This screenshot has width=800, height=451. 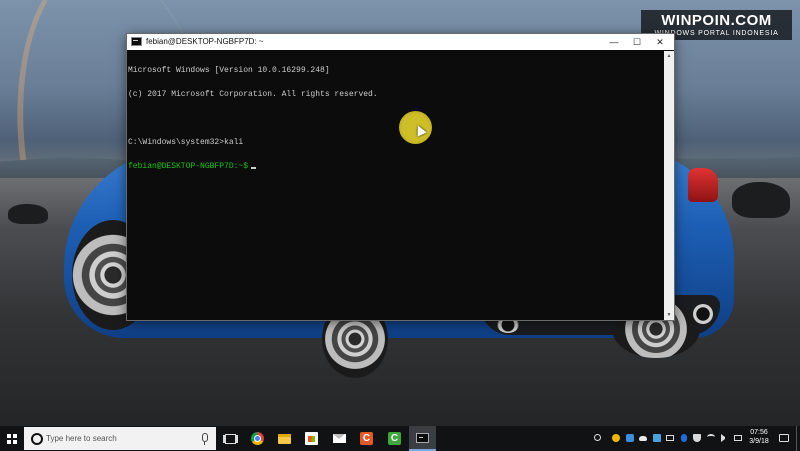 I want to click on tray-network-share, so click(x=630, y=438).